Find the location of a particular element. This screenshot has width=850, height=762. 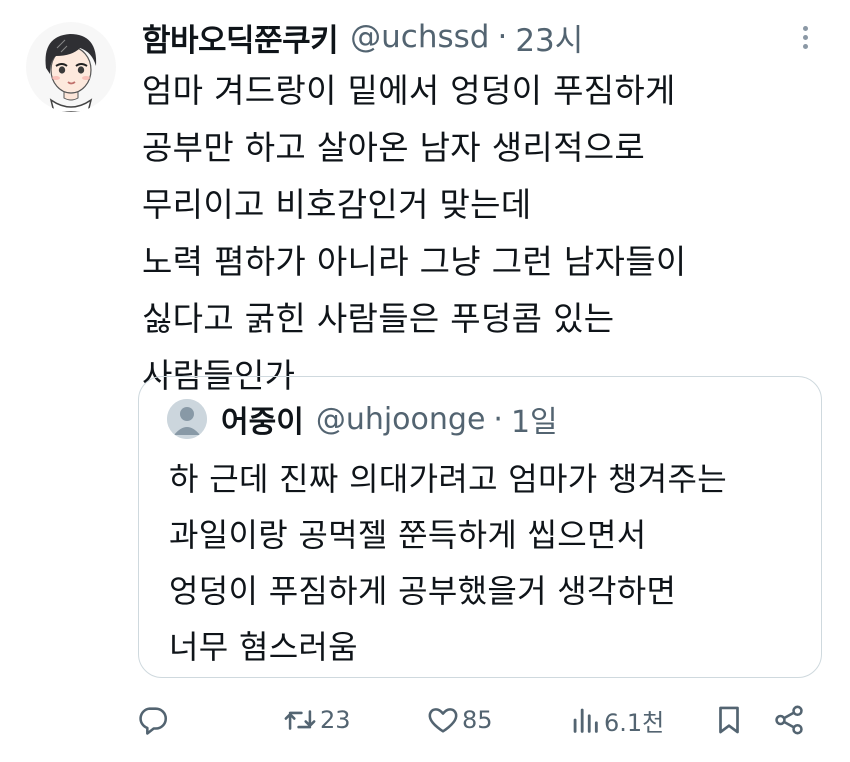

views-icon is located at coordinates (585, 720).